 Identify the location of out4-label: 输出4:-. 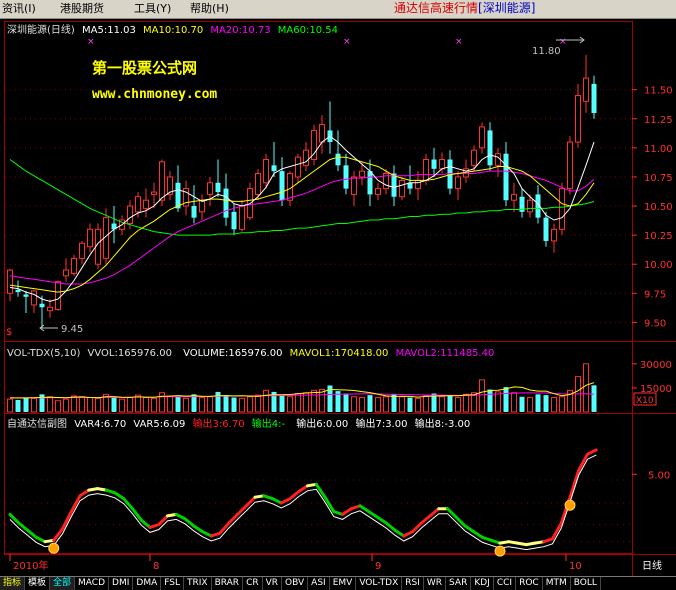
(269, 423).